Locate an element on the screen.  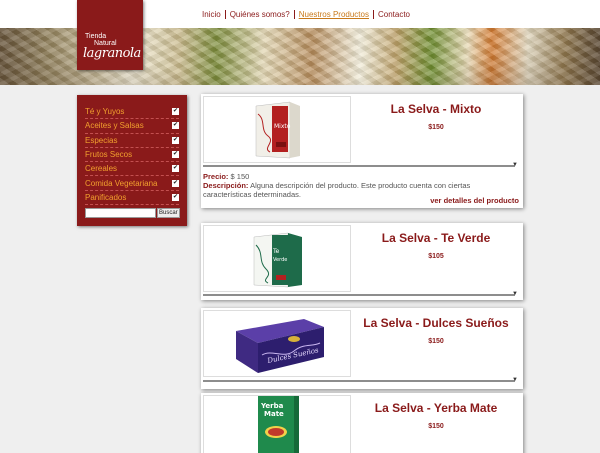
price-value: $ 150 is located at coordinates (240, 176).